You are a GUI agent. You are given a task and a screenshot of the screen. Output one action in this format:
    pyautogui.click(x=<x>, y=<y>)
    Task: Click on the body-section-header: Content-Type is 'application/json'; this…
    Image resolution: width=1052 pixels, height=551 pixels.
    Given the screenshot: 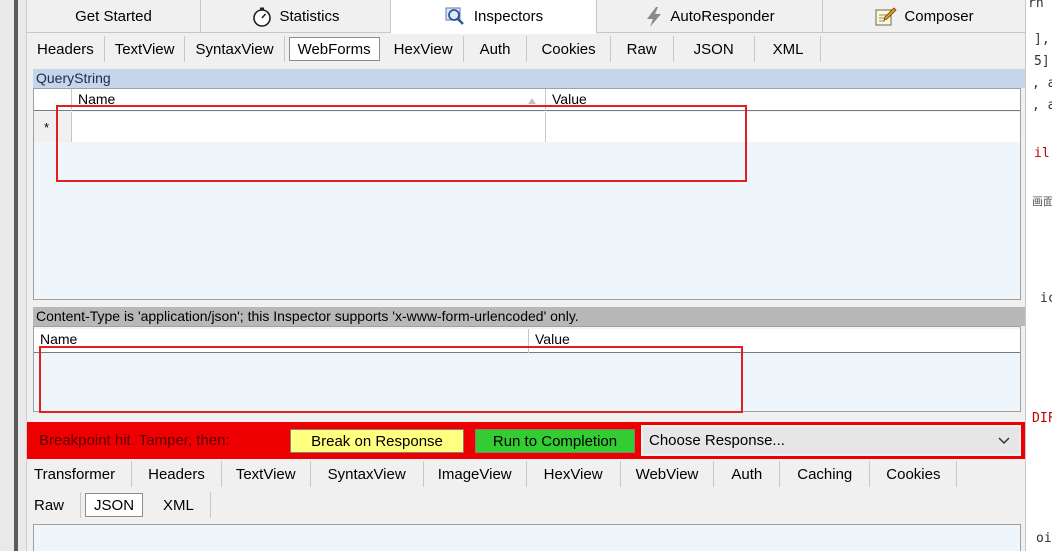 What is the action you would take?
    pyautogui.click(x=529, y=316)
    